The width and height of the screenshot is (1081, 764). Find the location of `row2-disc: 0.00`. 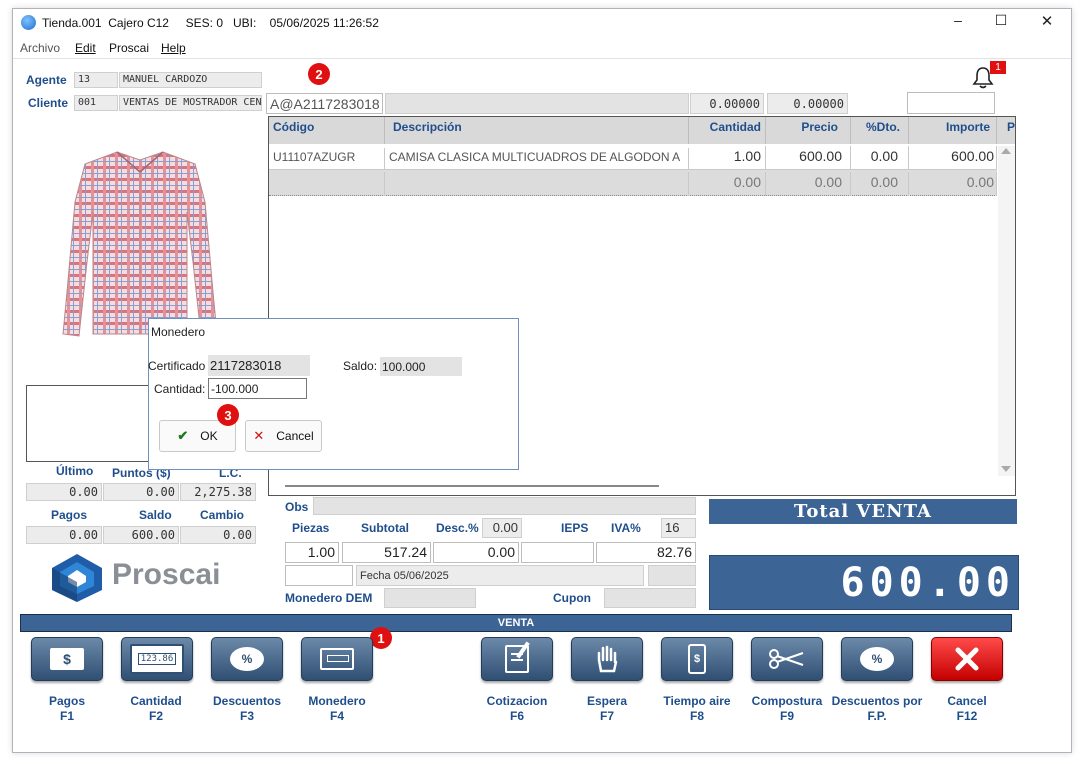

row2-disc: 0.00 is located at coordinates (880, 184).